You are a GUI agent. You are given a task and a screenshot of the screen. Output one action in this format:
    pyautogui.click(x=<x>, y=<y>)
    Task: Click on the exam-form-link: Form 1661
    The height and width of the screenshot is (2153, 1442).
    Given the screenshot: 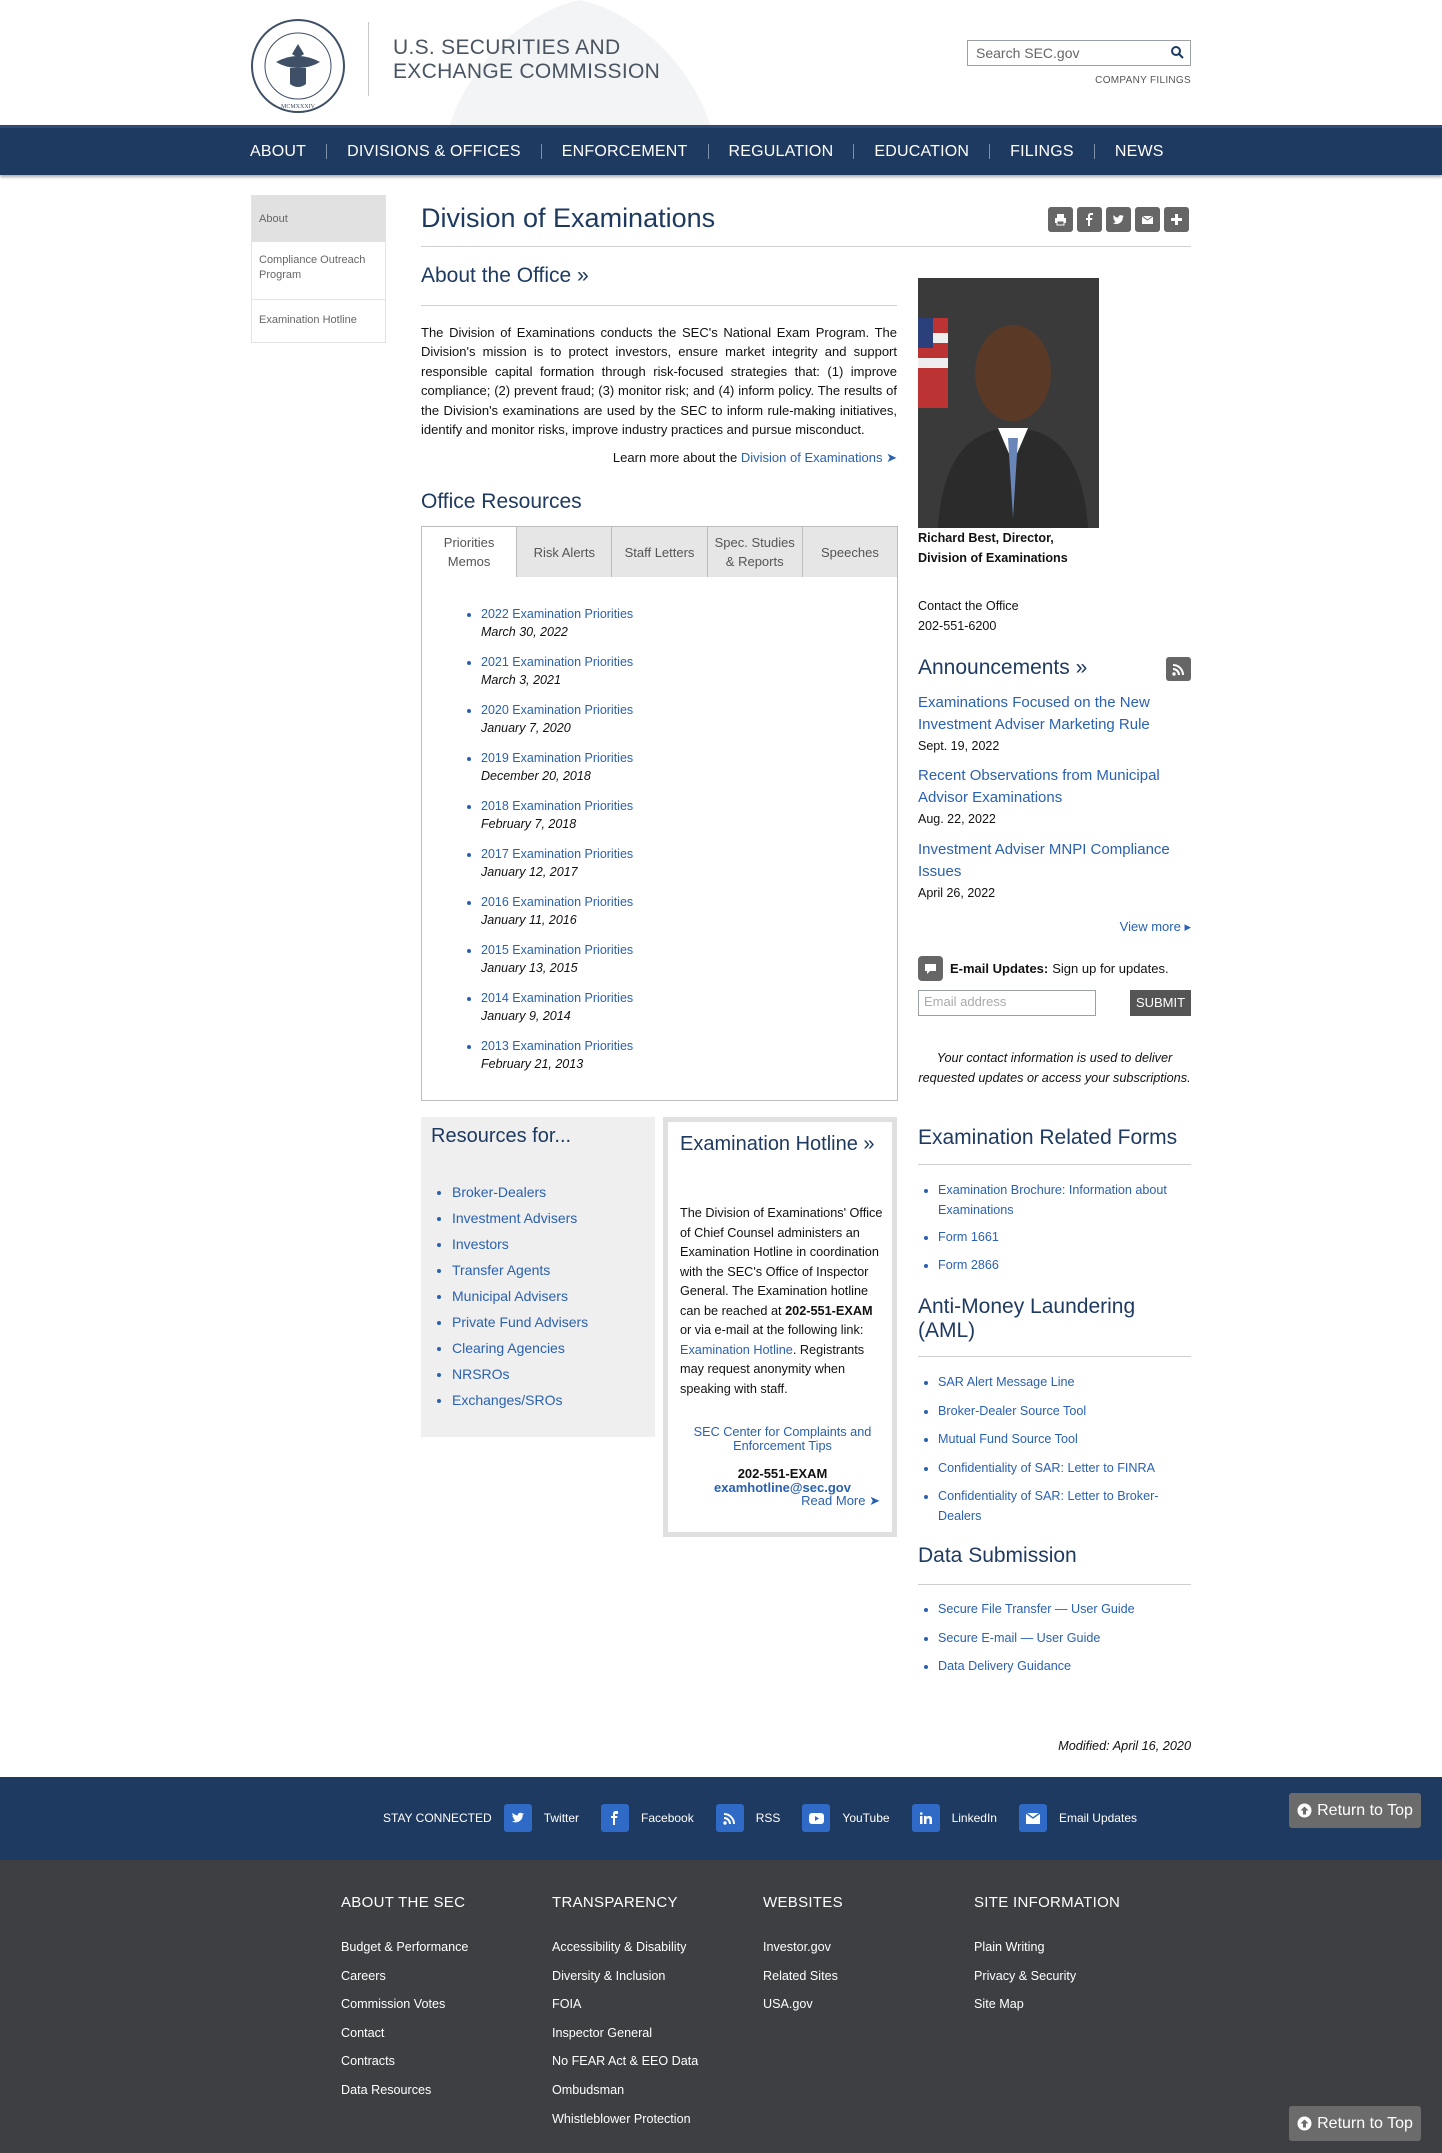 What is the action you would take?
    pyautogui.click(x=968, y=1237)
    